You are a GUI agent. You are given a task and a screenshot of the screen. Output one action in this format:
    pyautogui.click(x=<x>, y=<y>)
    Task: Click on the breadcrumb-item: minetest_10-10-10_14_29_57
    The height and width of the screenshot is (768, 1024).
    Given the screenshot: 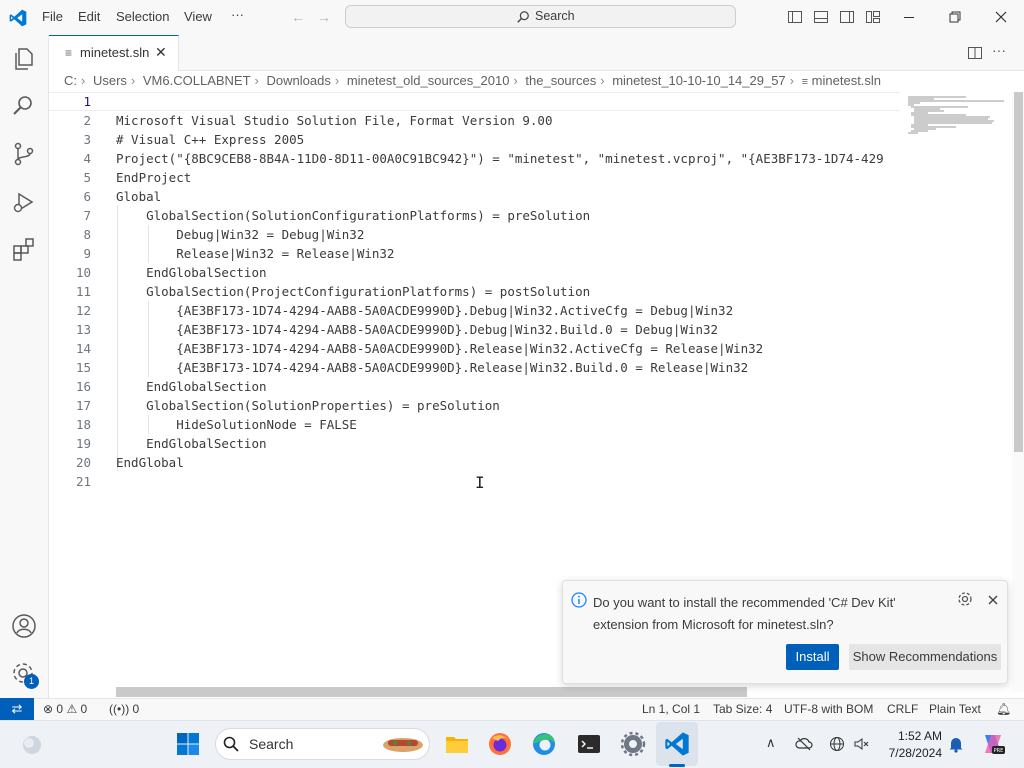 What is the action you would take?
    pyautogui.click(x=698, y=80)
    